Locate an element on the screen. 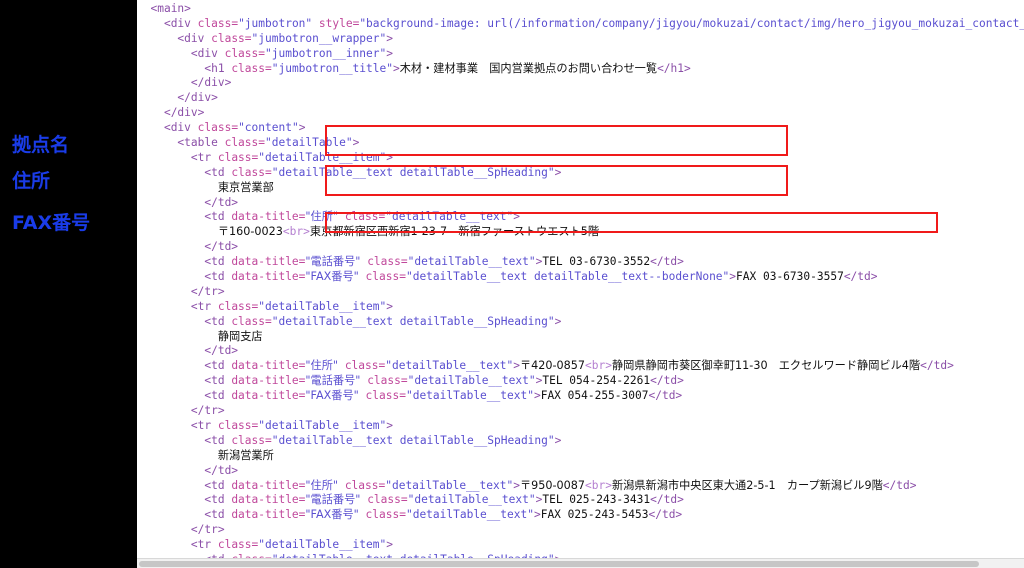  horizontal-scrollbar-thumb is located at coordinates (559, 564).